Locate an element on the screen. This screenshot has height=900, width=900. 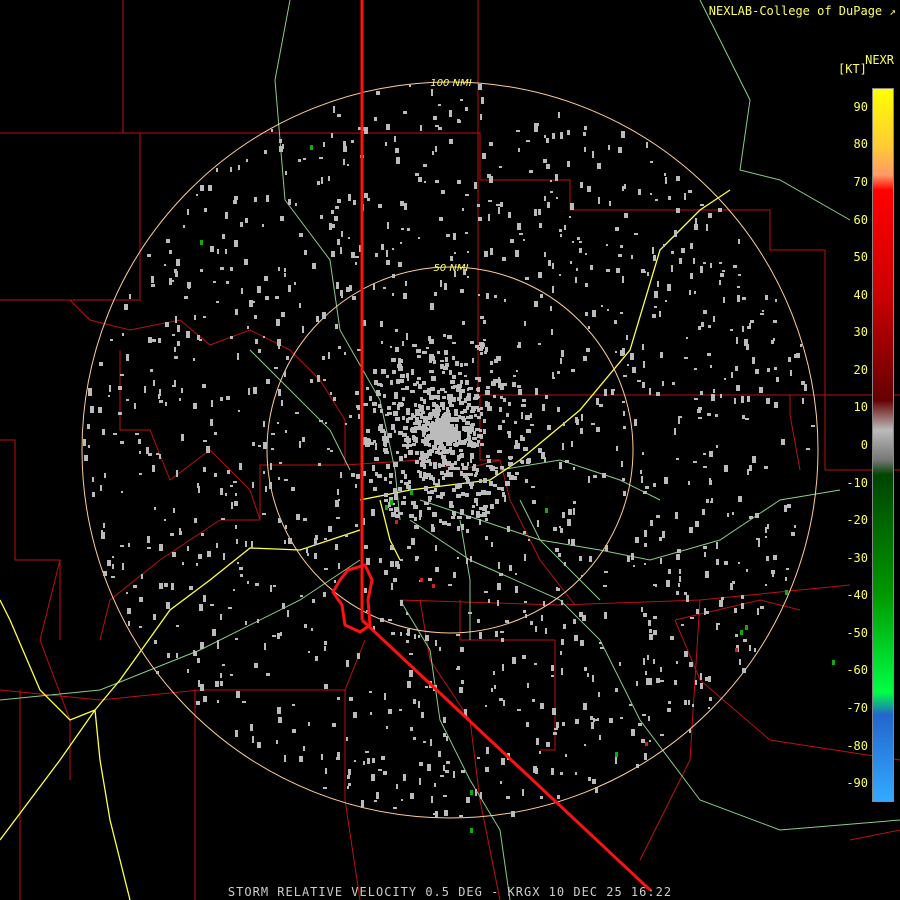
road is located at coordinates (455, 749).